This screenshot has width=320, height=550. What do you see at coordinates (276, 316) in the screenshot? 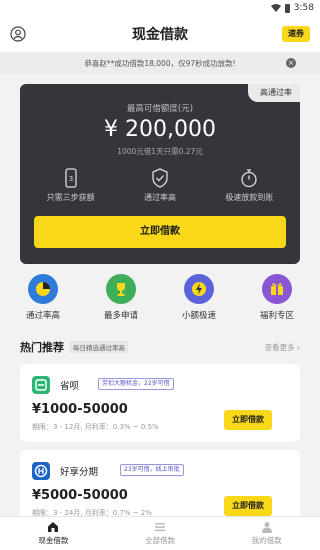
I see `quick-link-label: 福利专区` at bounding box center [276, 316].